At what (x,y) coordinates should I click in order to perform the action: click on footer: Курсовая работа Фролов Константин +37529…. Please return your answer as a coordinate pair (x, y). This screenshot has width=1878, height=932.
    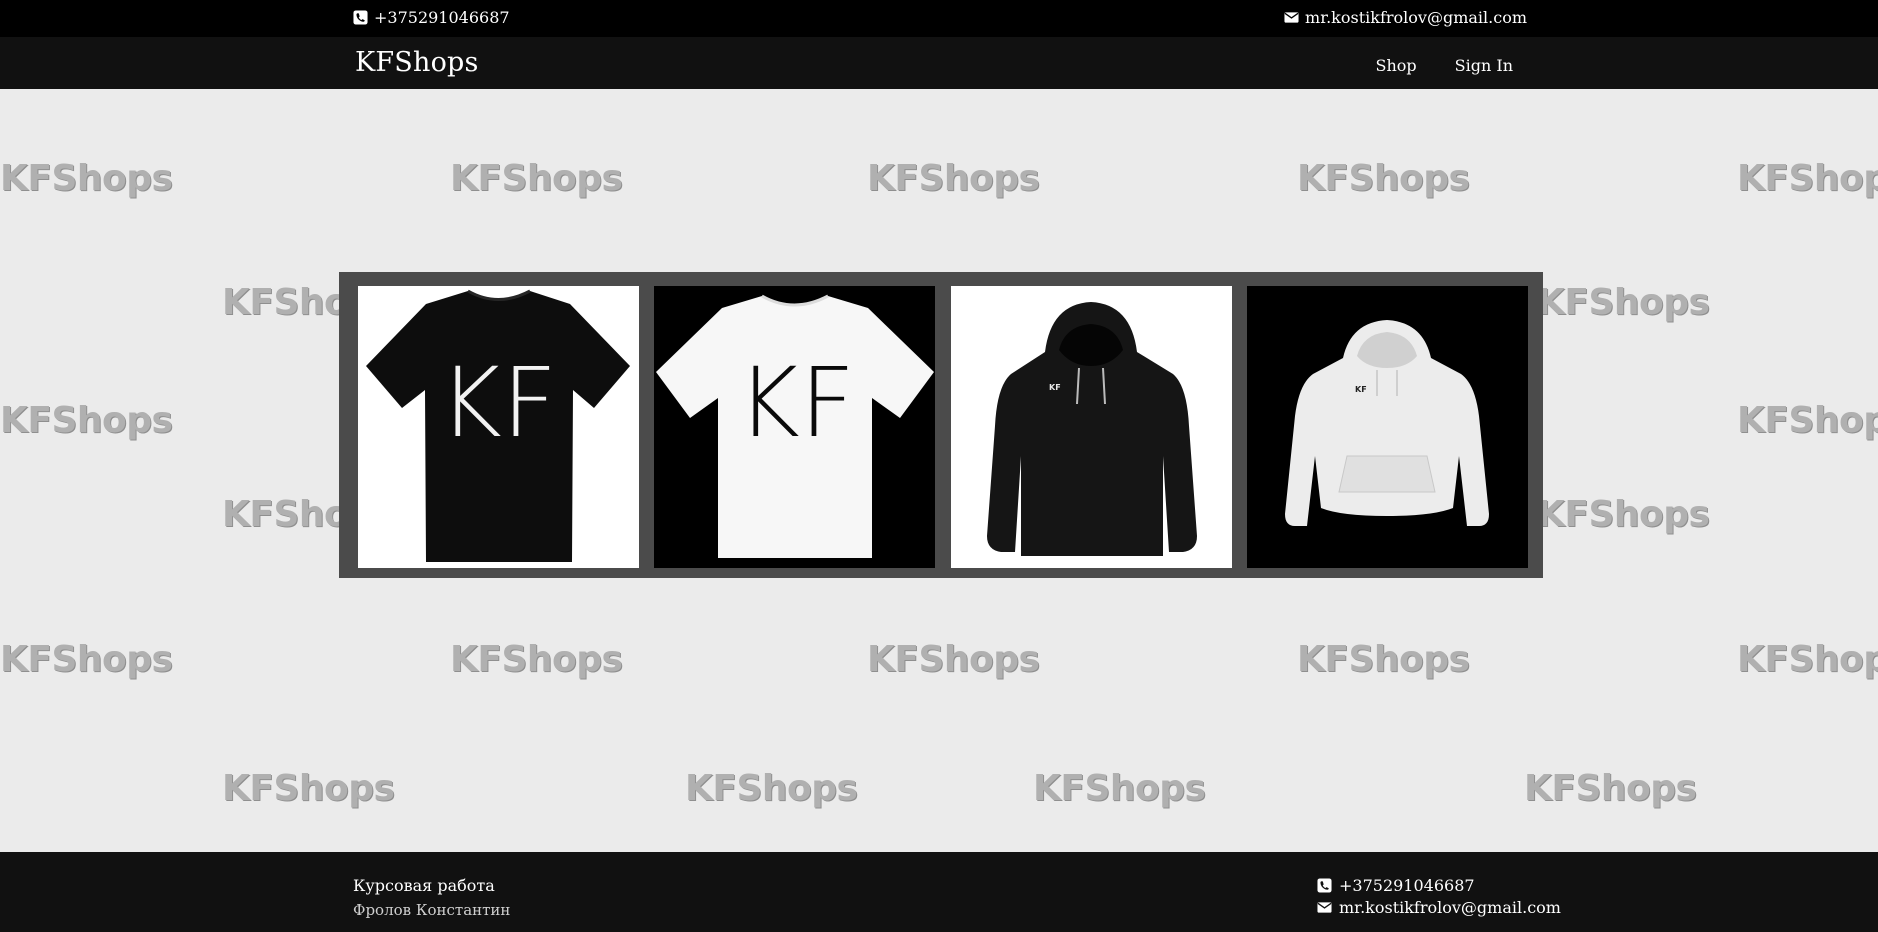
    Looking at the image, I should click on (939, 892).